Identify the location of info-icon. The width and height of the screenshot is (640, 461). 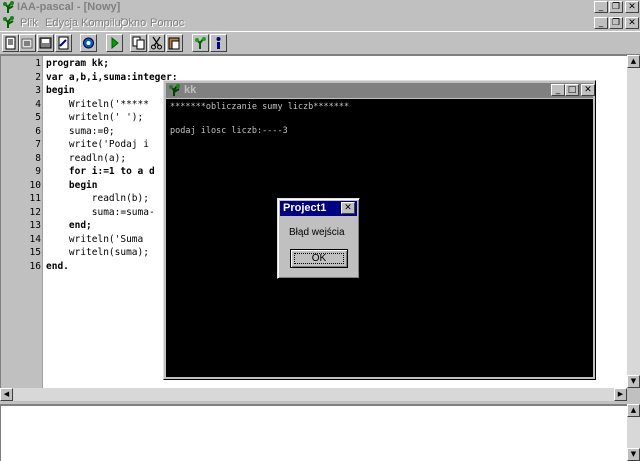
(218, 43).